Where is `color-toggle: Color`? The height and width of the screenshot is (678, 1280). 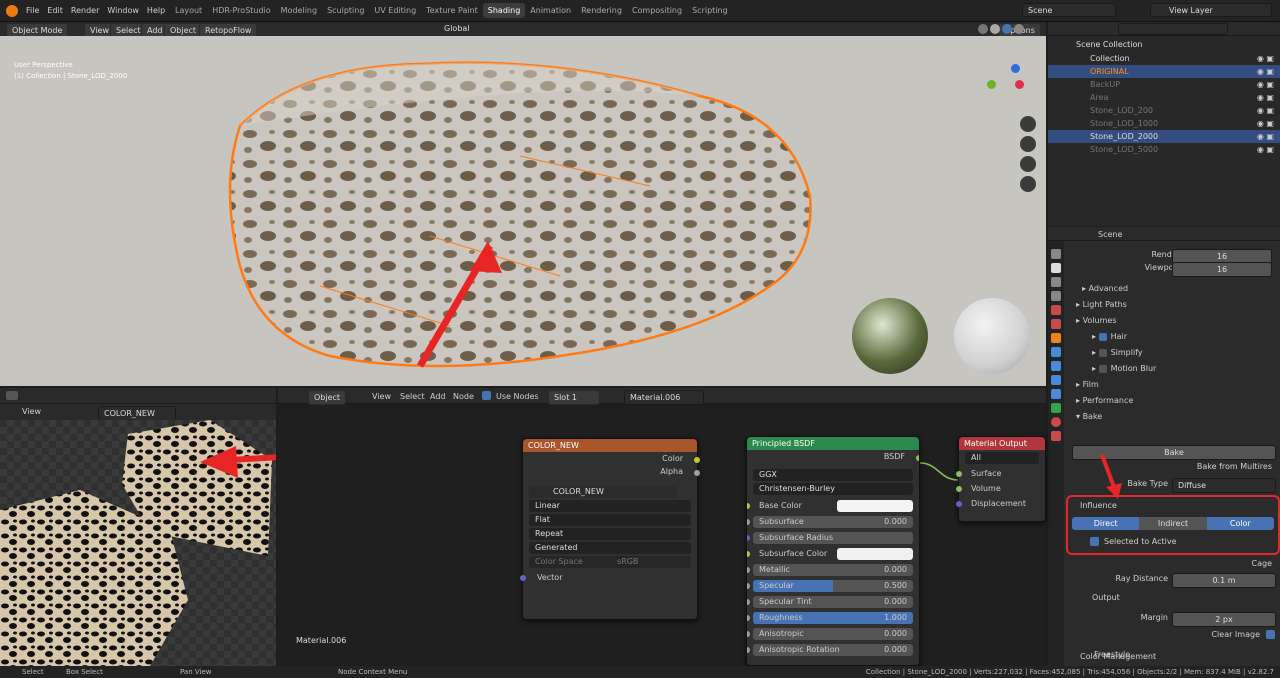 color-toggle: Color is located at coordinates (1240, 523).